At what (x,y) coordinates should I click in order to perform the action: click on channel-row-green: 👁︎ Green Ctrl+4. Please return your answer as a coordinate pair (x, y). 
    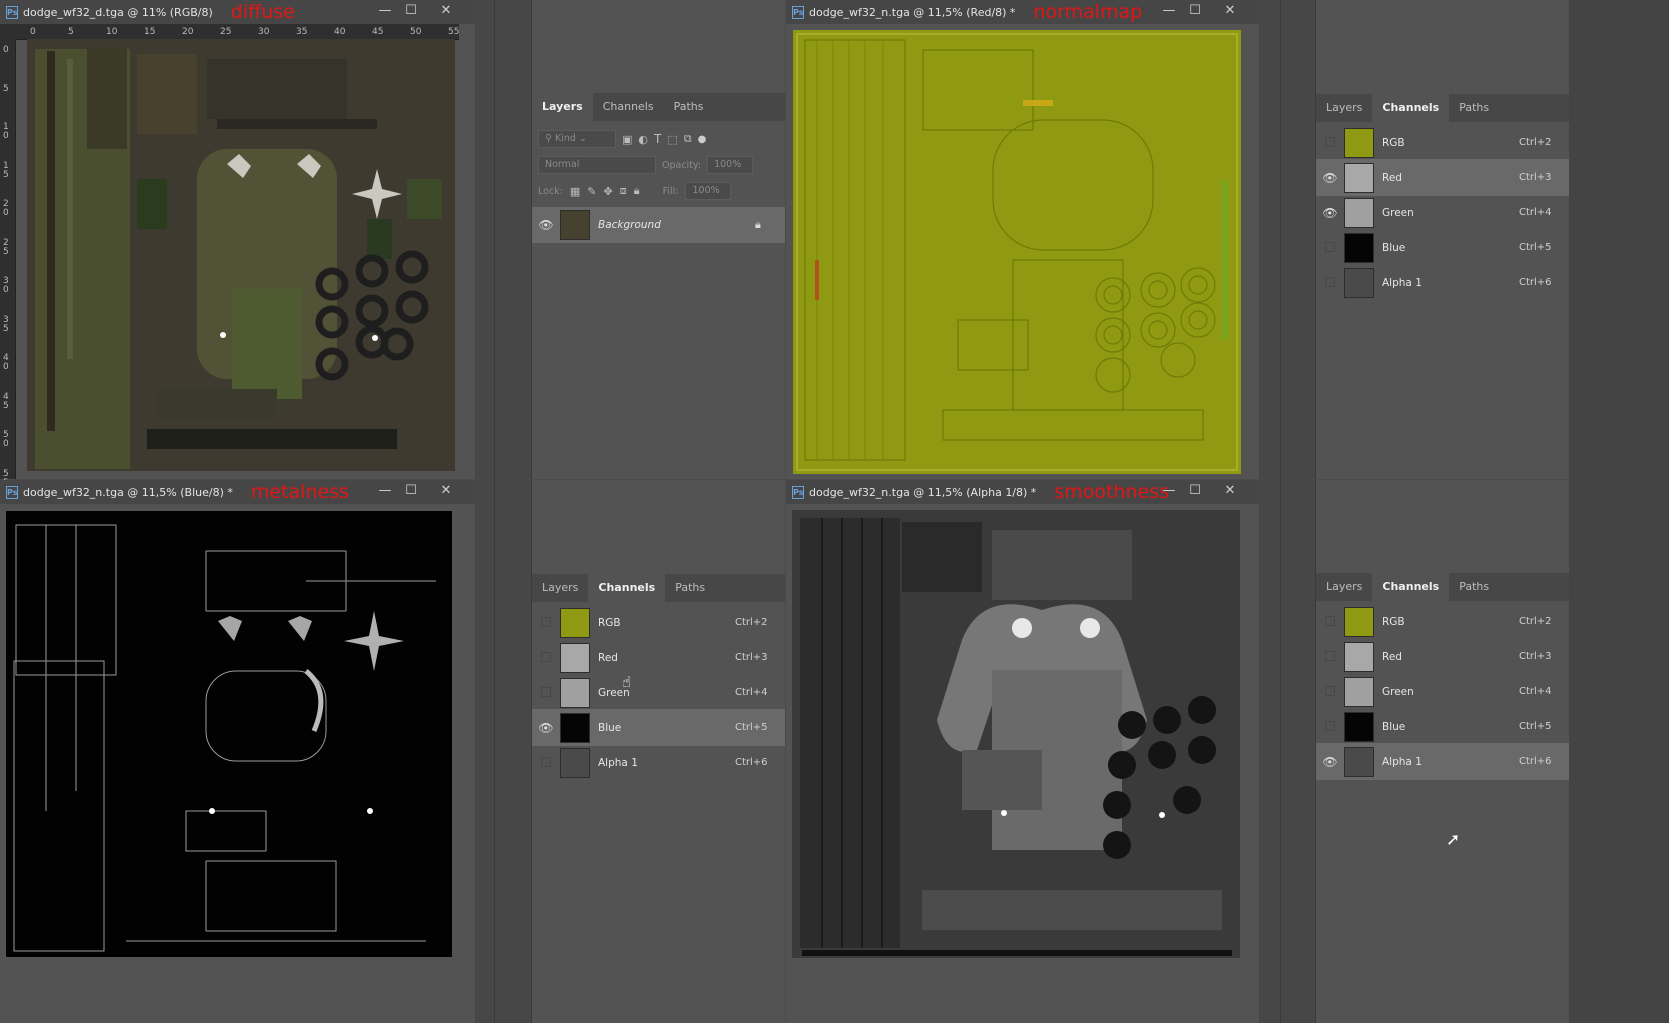
    Looking at the image, I should click on (1442, 212).